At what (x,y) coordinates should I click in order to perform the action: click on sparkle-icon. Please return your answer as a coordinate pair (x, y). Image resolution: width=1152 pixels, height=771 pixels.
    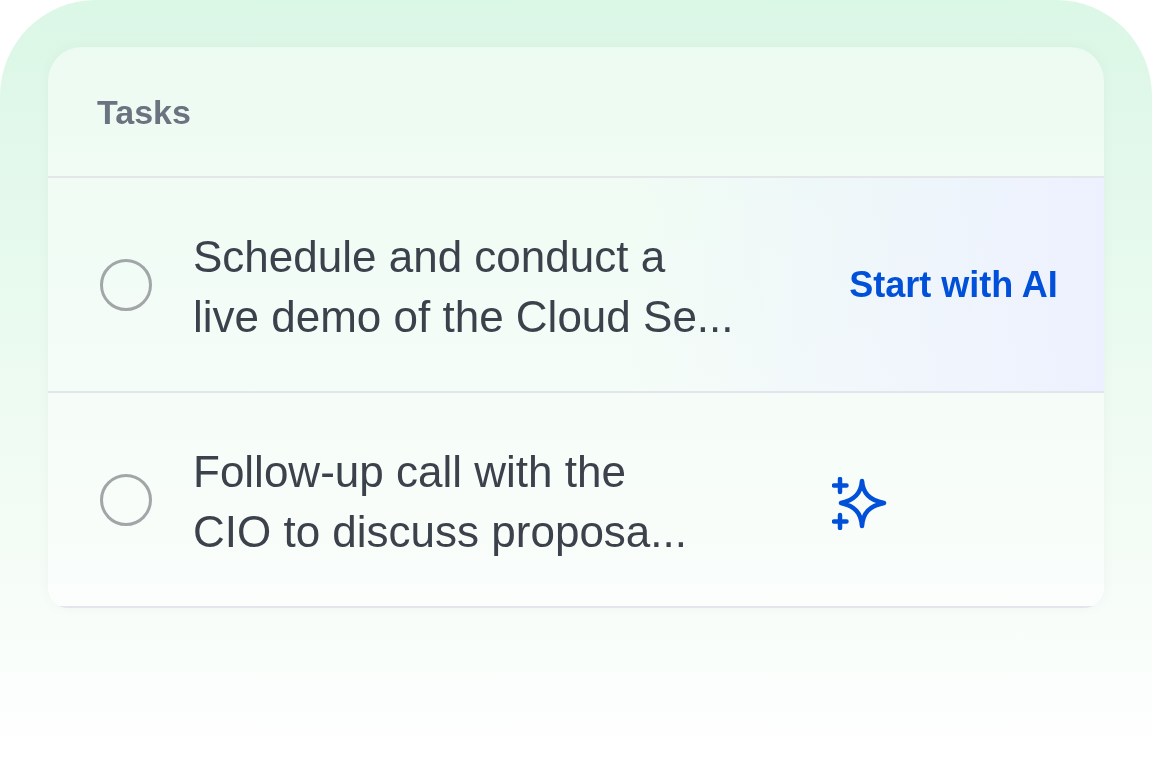
    Looking at the image, I should click on (860, 503).